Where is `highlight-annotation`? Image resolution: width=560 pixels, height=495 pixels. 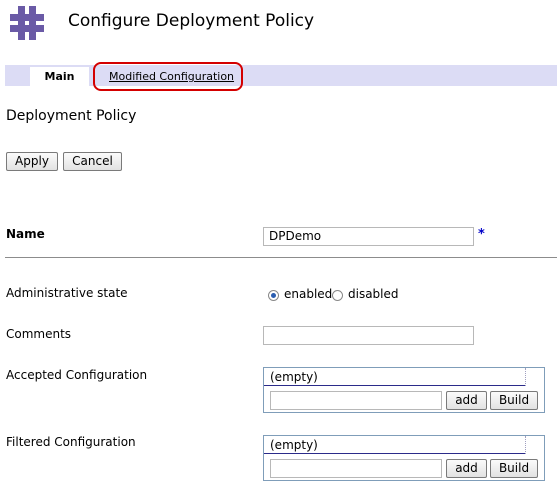
highlight-annotation is located at coordinates (168, 76).